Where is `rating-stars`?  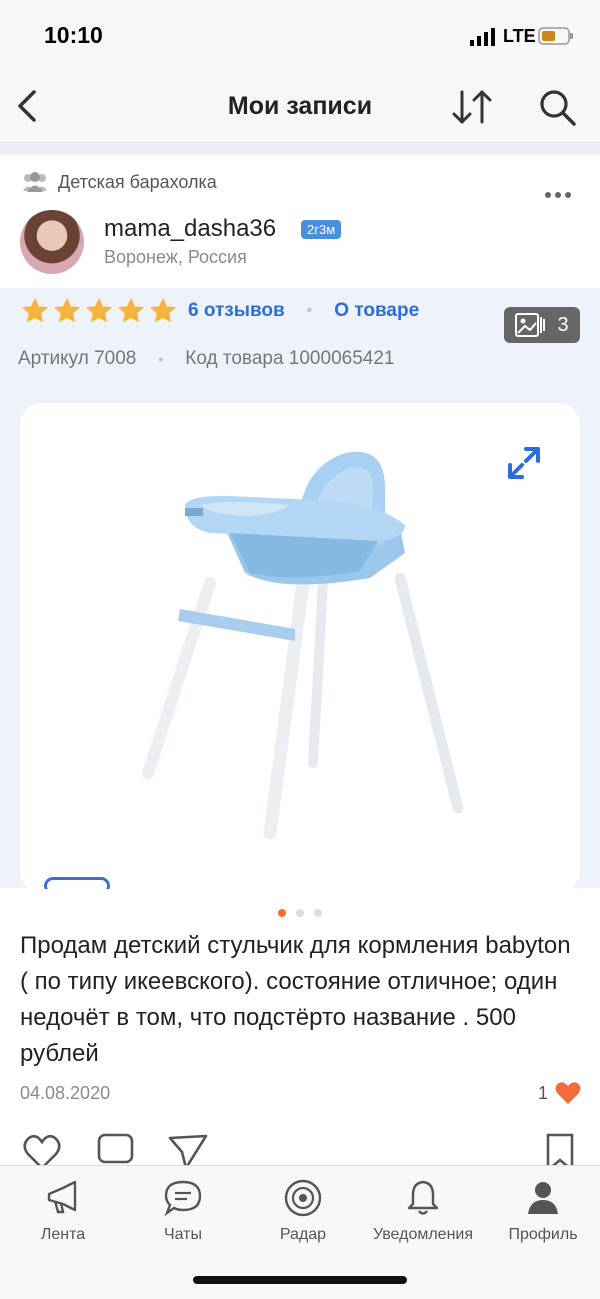
rating-stars is located at coordinates (100, 311).